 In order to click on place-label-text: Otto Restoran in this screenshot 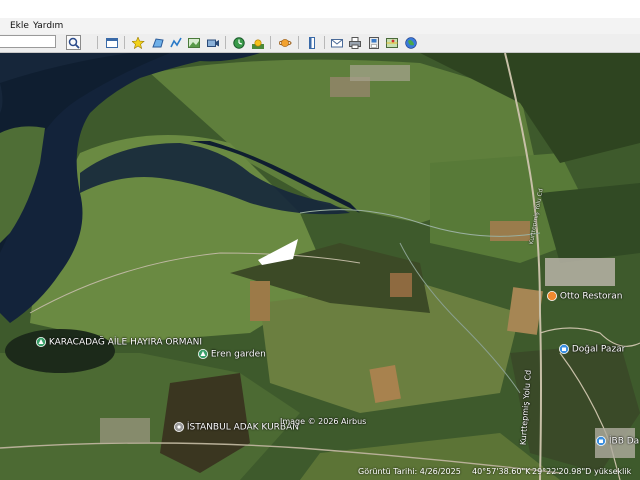, I will do `click(591, 296)`.